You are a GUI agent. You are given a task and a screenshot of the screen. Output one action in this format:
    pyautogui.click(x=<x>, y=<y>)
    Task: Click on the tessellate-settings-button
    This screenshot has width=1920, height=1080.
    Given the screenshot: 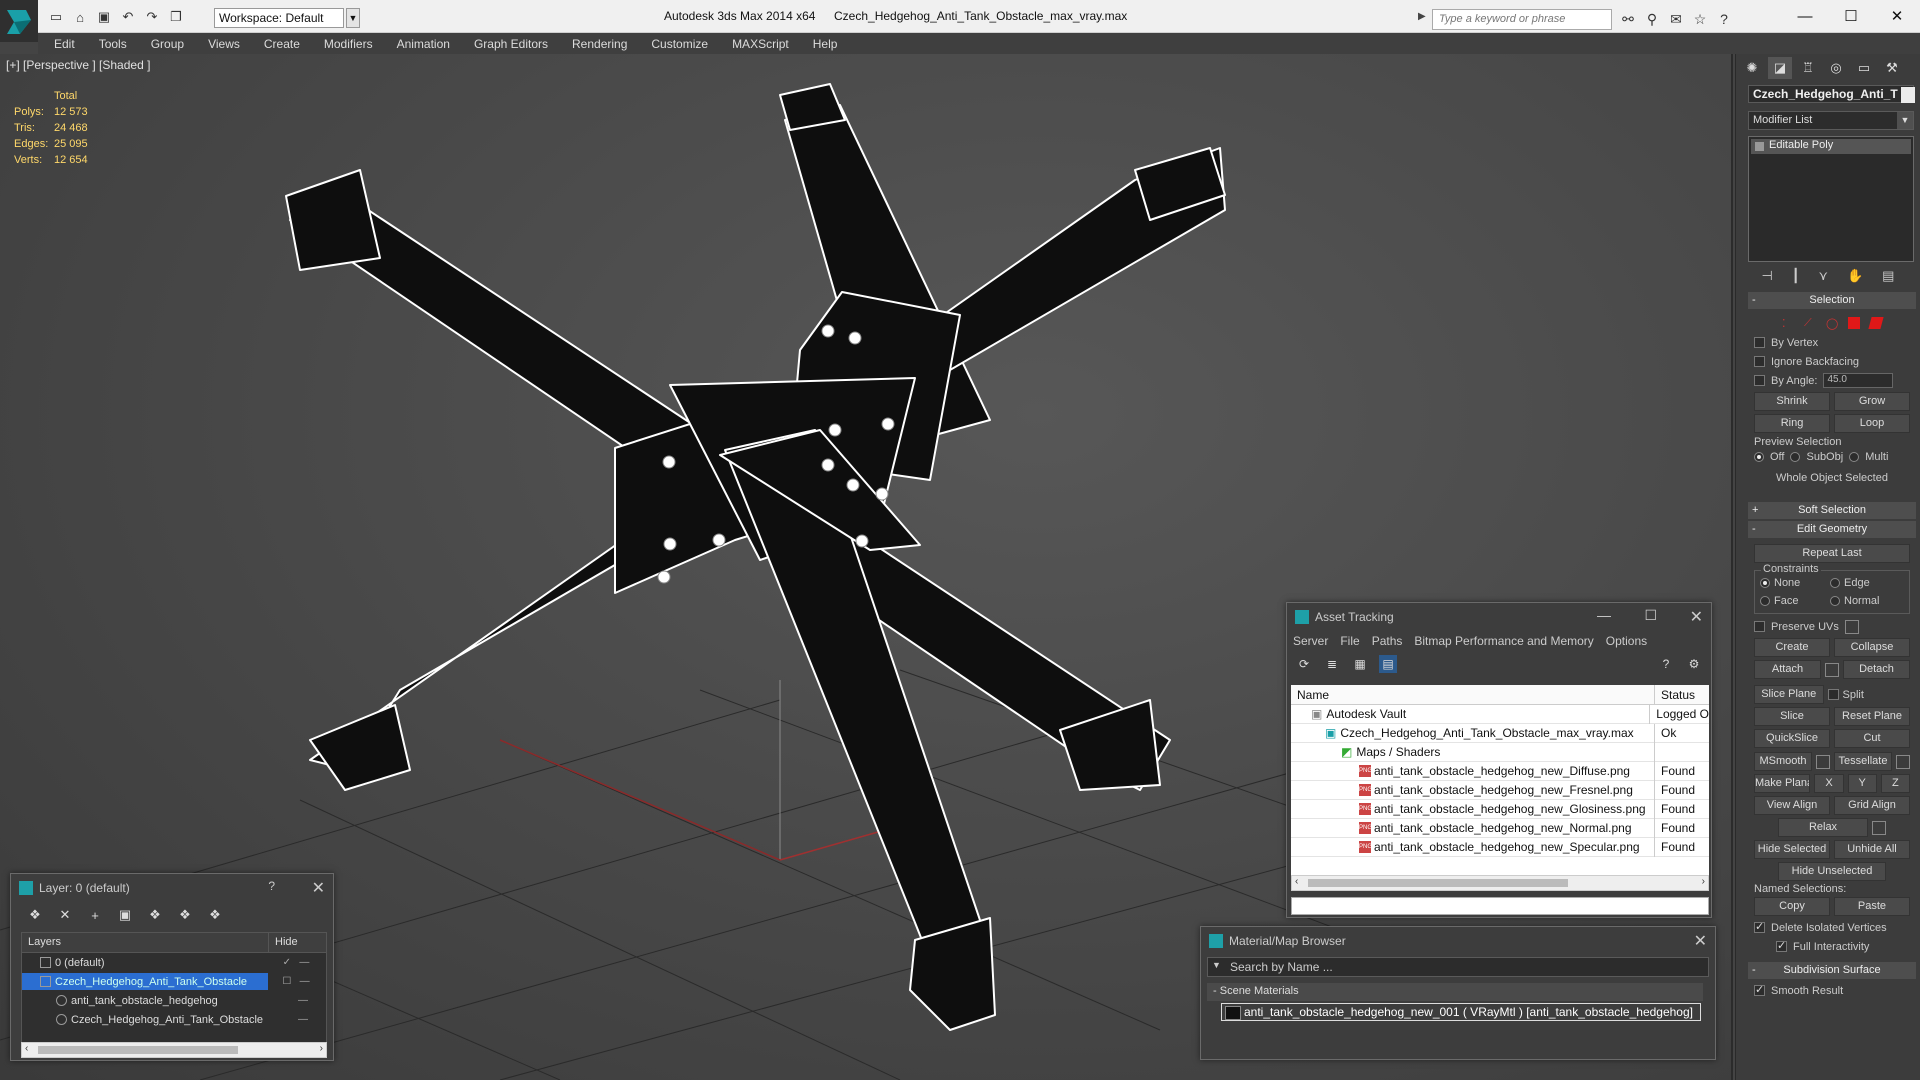 What is the action you would take?
    pyautogui.click(x=1903, y=761)
    